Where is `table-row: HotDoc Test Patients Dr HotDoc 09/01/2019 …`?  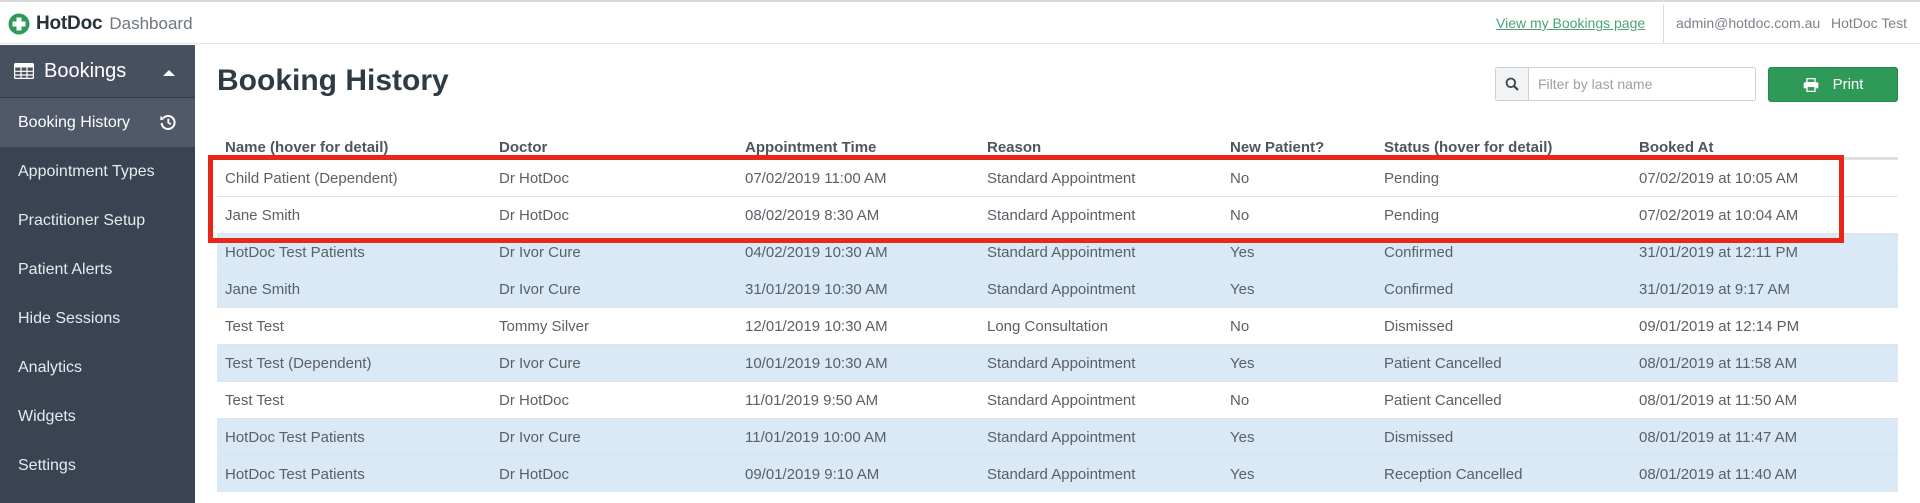 table-row: HotDoc Test Patients Dr HotDoc 09/01/2019 … is located at coordinates (1057, 473).